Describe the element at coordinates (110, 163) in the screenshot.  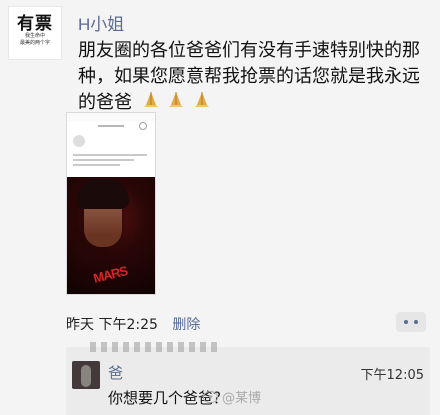
I see `thumb-text-lines` at that location.